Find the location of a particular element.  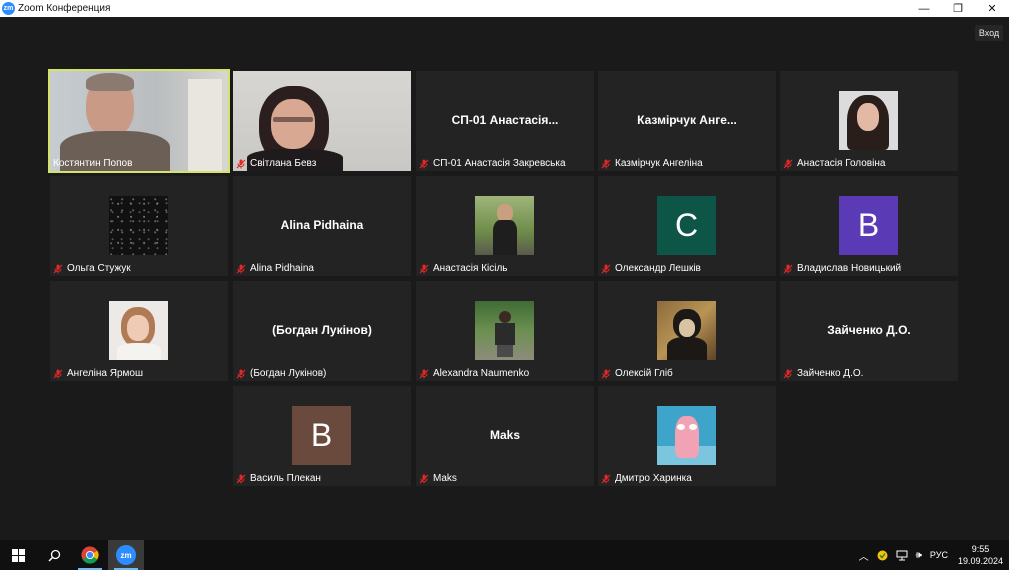

participant-name: Анастасія Кісіль is located at coordinates (470, 268).